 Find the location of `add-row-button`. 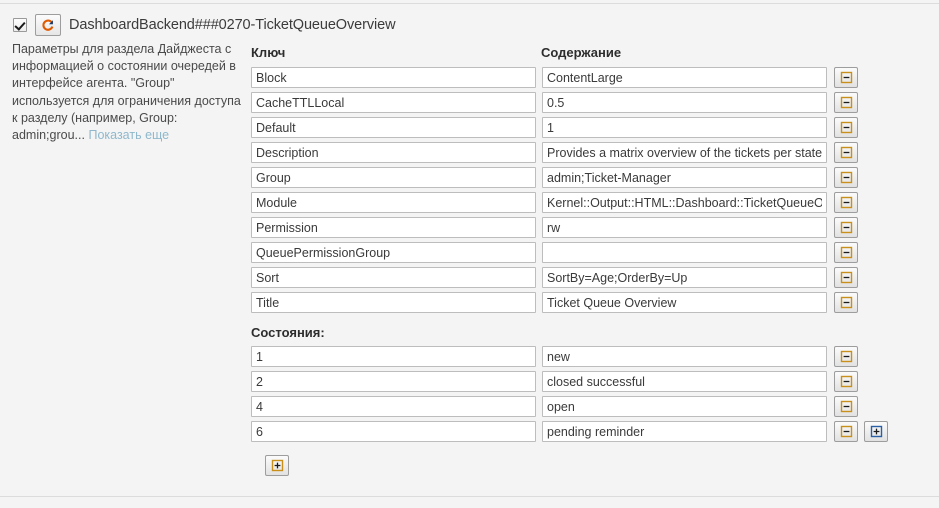

add-row-button is located at coordinates (876, 431).